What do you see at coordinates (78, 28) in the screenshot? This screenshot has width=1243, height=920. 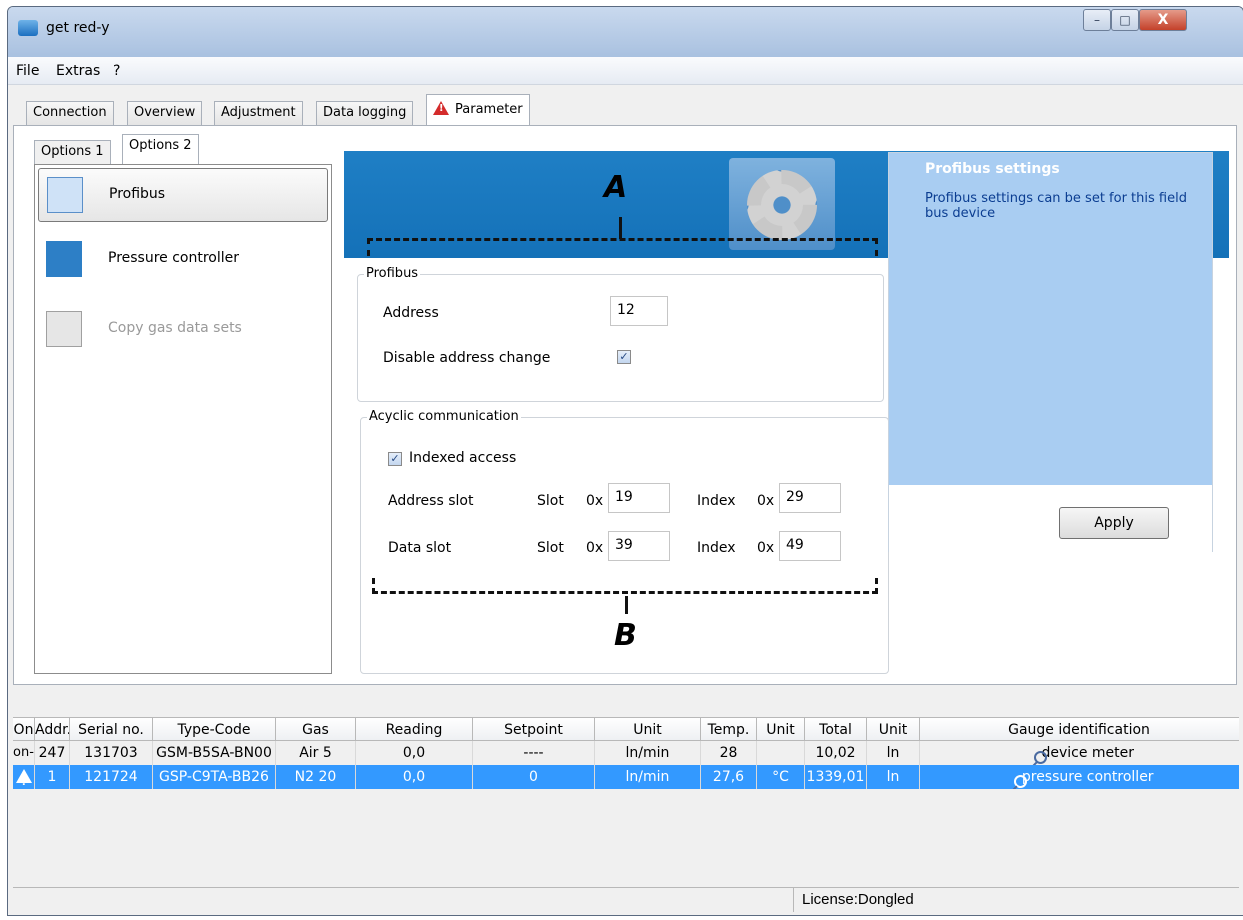 I see `window-title: get red-y` at bounding box center [78, 28].